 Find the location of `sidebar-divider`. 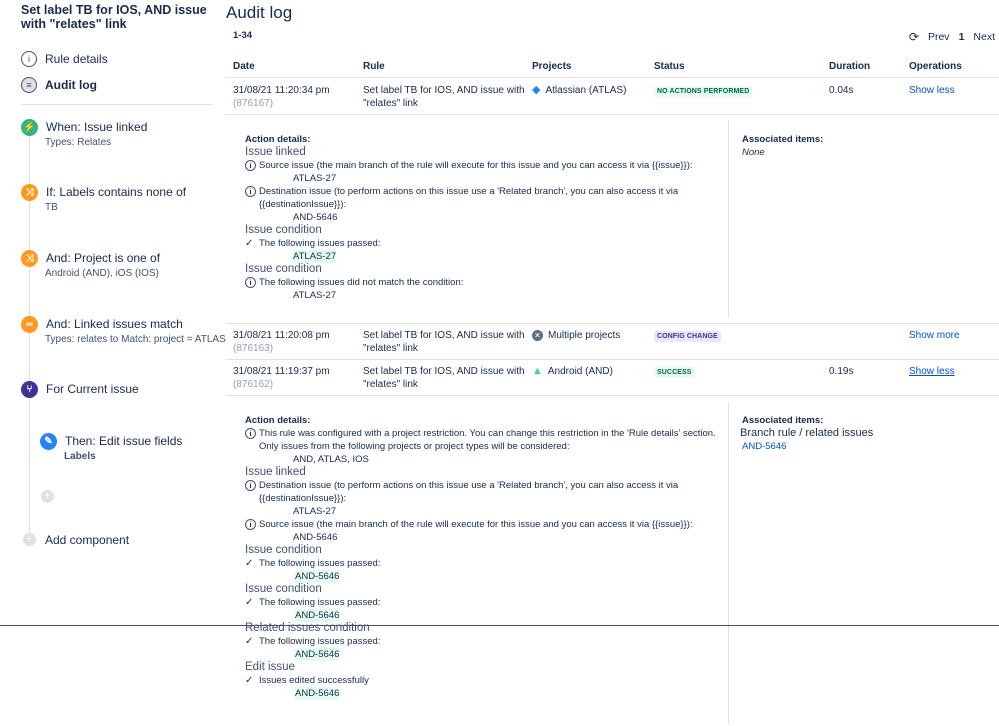

sidebar-divider is located at coordinates (117, 104).